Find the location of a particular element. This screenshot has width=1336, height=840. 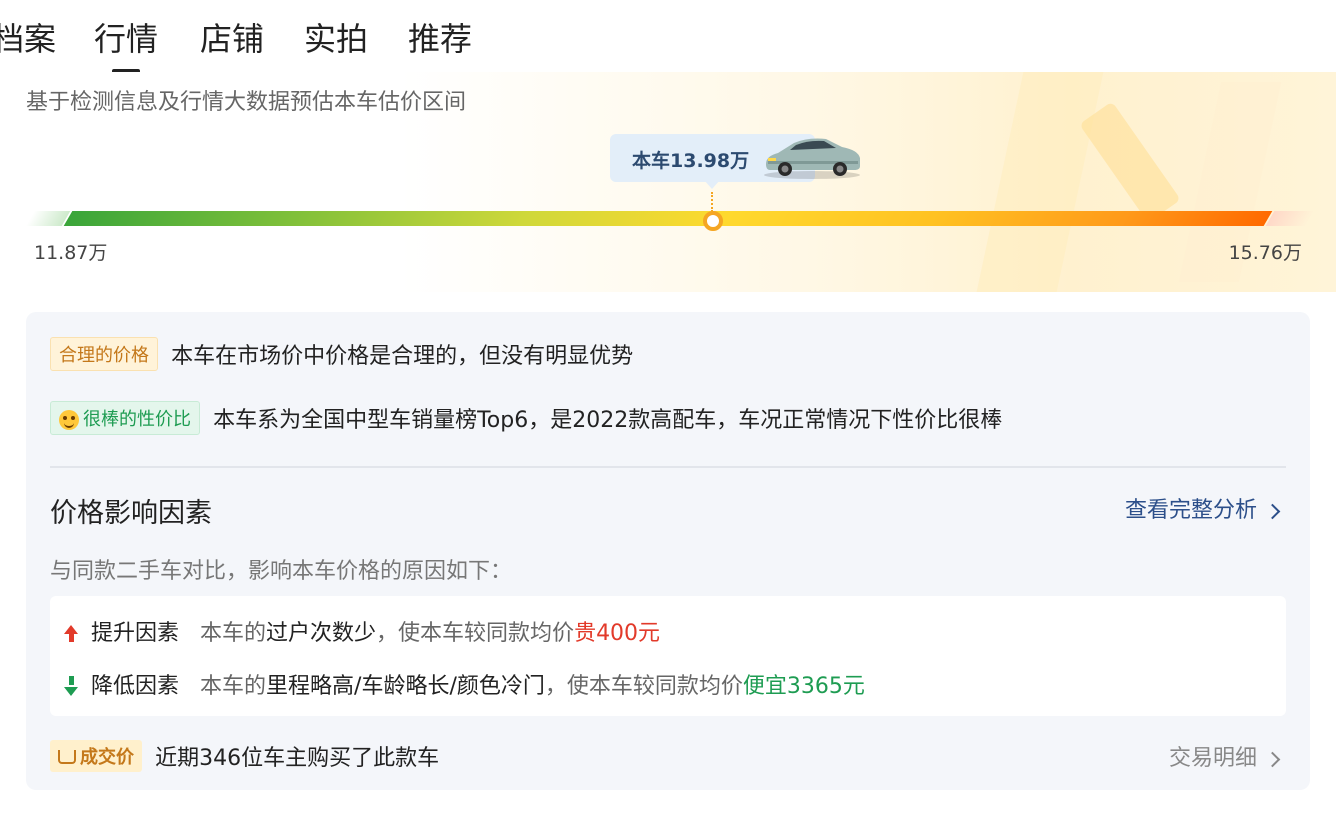

factor-up-row: 提升因素 本车的过户次数少，使本车较同款均价贵400元 is located at coordinates (362, 631).